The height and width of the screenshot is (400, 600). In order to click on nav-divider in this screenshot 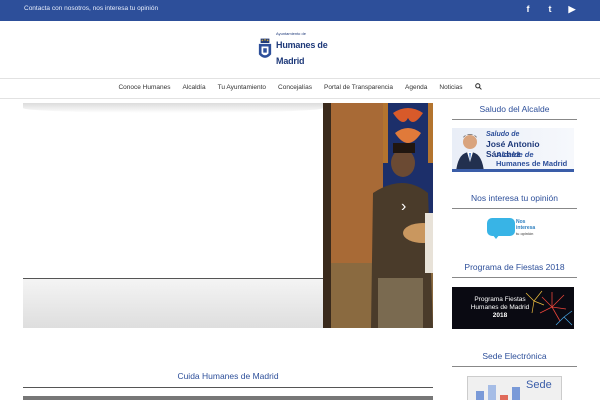, I will do `click(300, 98)`.